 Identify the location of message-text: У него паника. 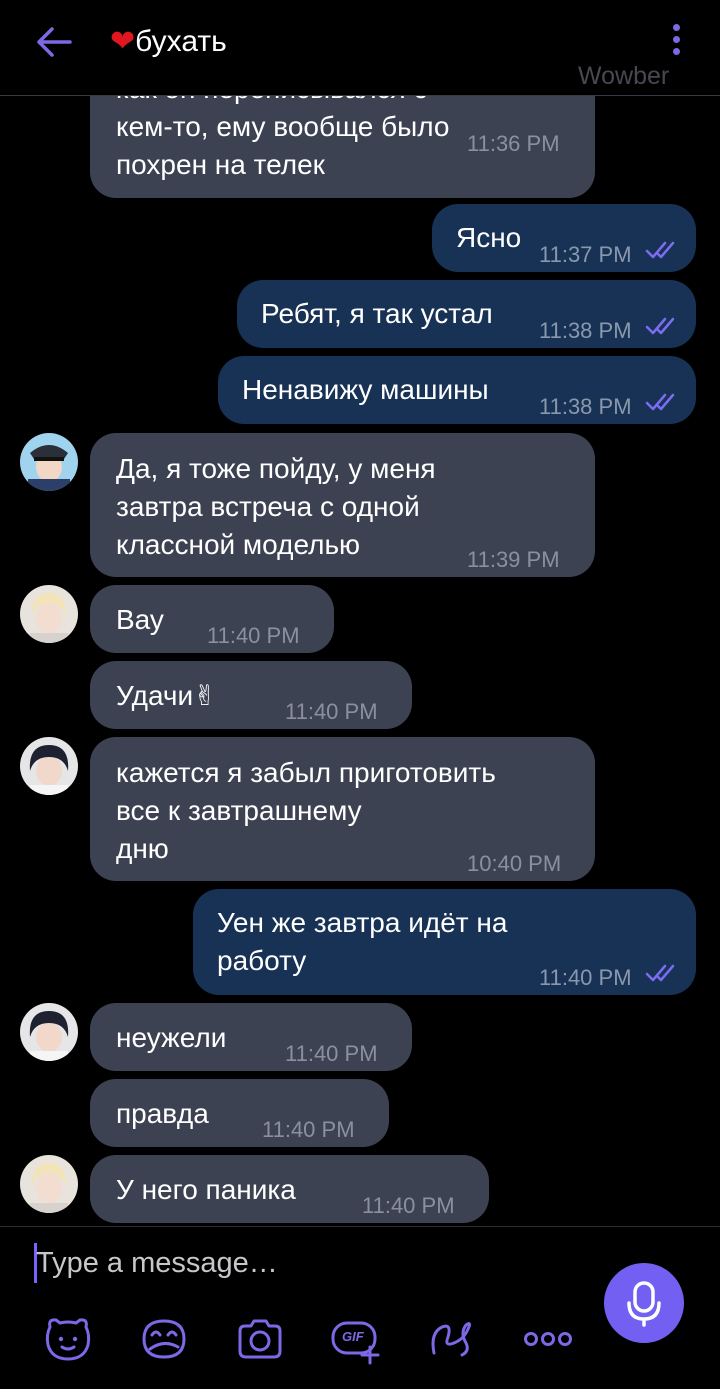
(206, 1189).